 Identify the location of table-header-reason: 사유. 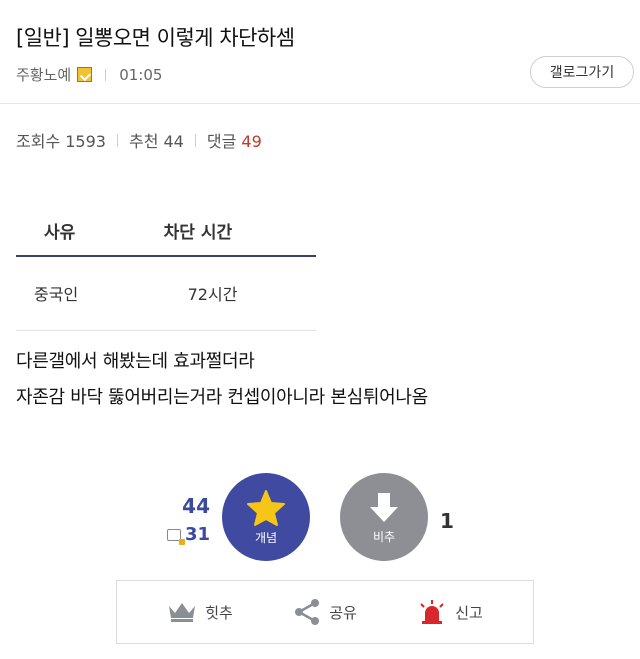
(68, 231).